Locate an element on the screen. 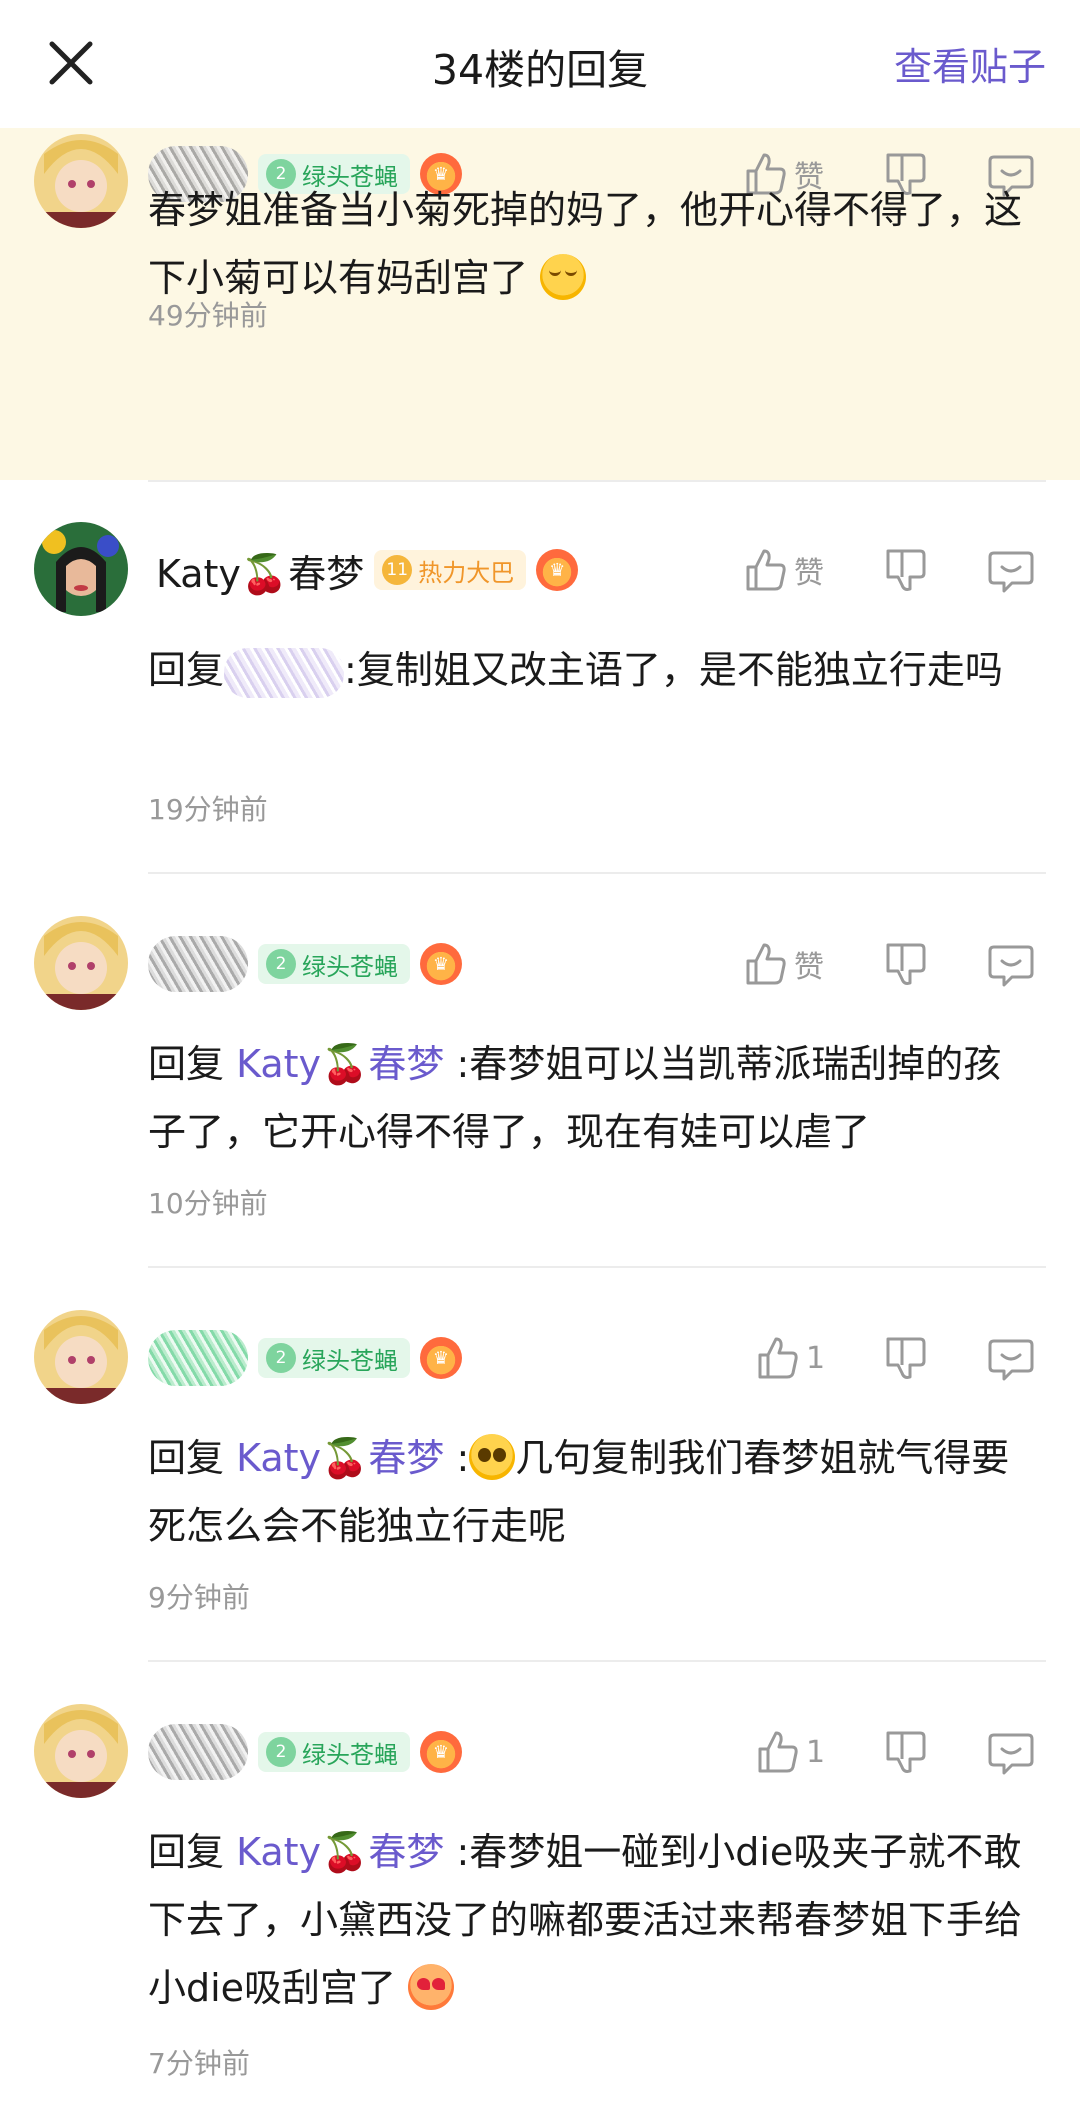 This screenshot has height=2112, width=1080. comment-content: :复制姐又改主语了，是不能独立行走吗 is located at coordinates (673, 670).